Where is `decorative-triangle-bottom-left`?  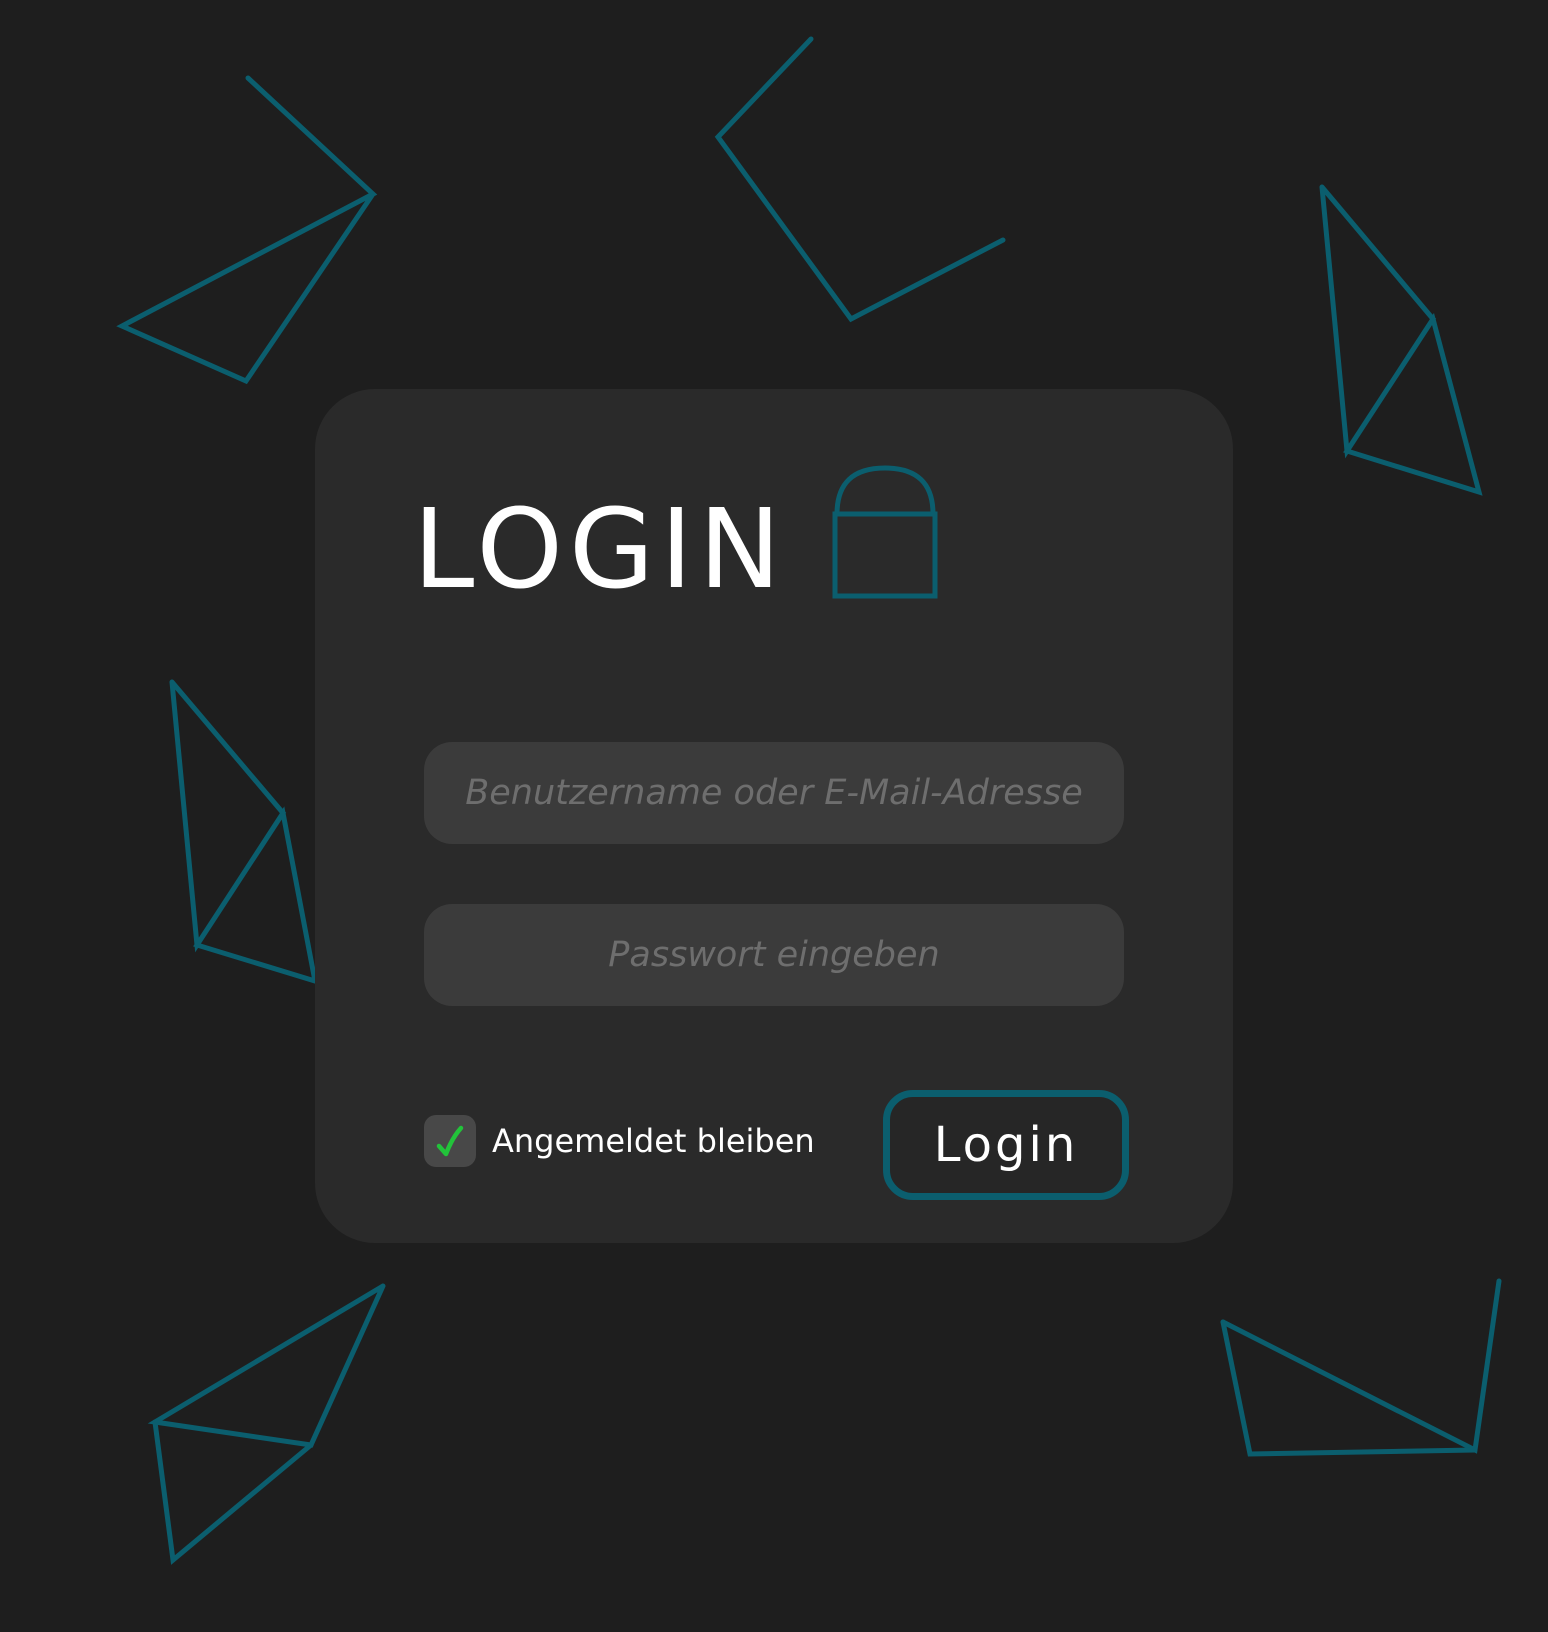 decorative-triangle-bottom-left is located at coordinates (266, 1365).